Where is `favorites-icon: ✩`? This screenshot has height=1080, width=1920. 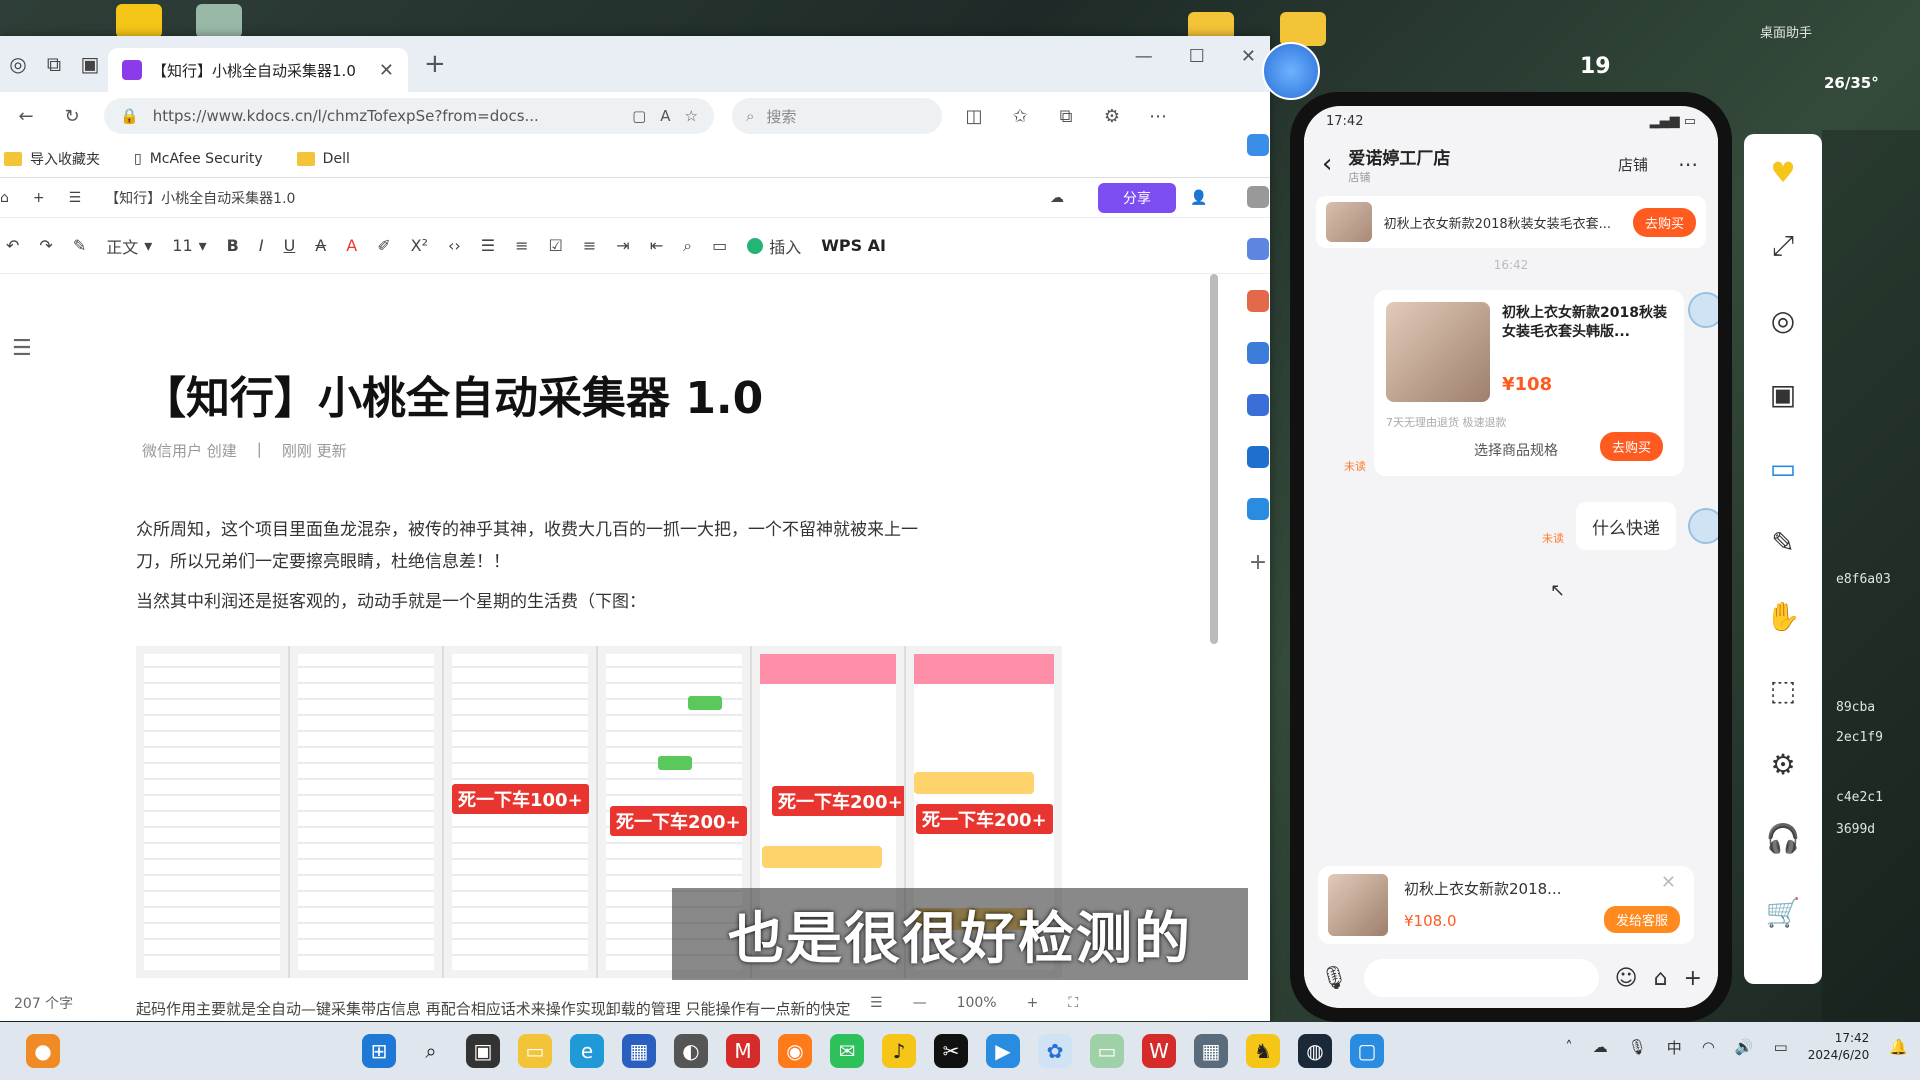 favorites-icon: ✩ is located at coordinates (1020, 116).